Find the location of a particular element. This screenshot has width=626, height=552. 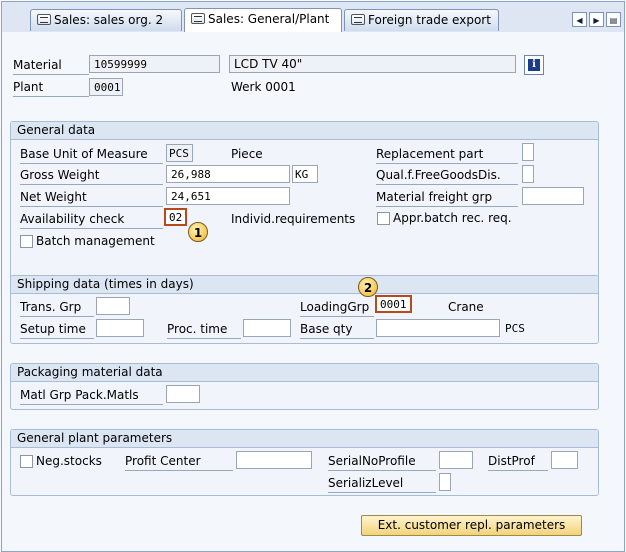

loading-grp-text: Crane is located at coordinates (466, 307).